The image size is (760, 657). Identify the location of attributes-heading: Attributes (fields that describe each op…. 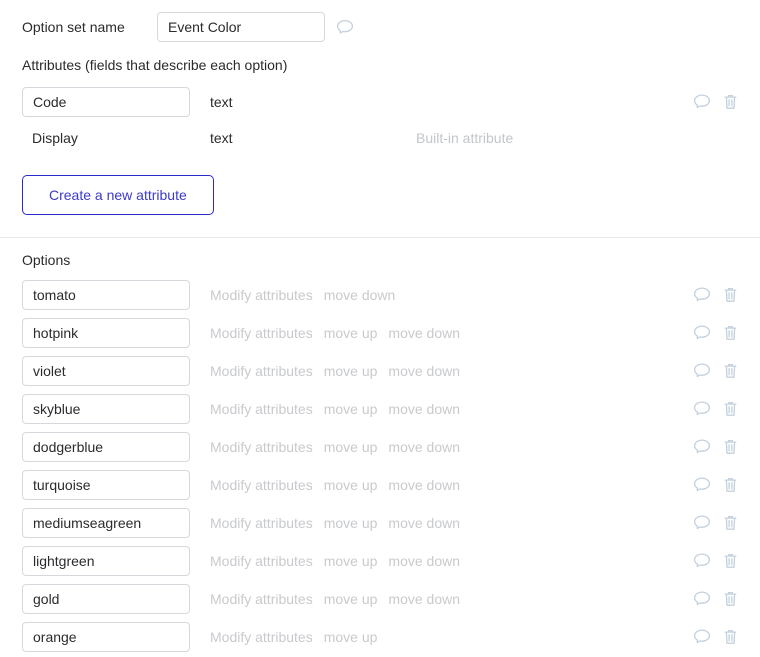
(155, 65).